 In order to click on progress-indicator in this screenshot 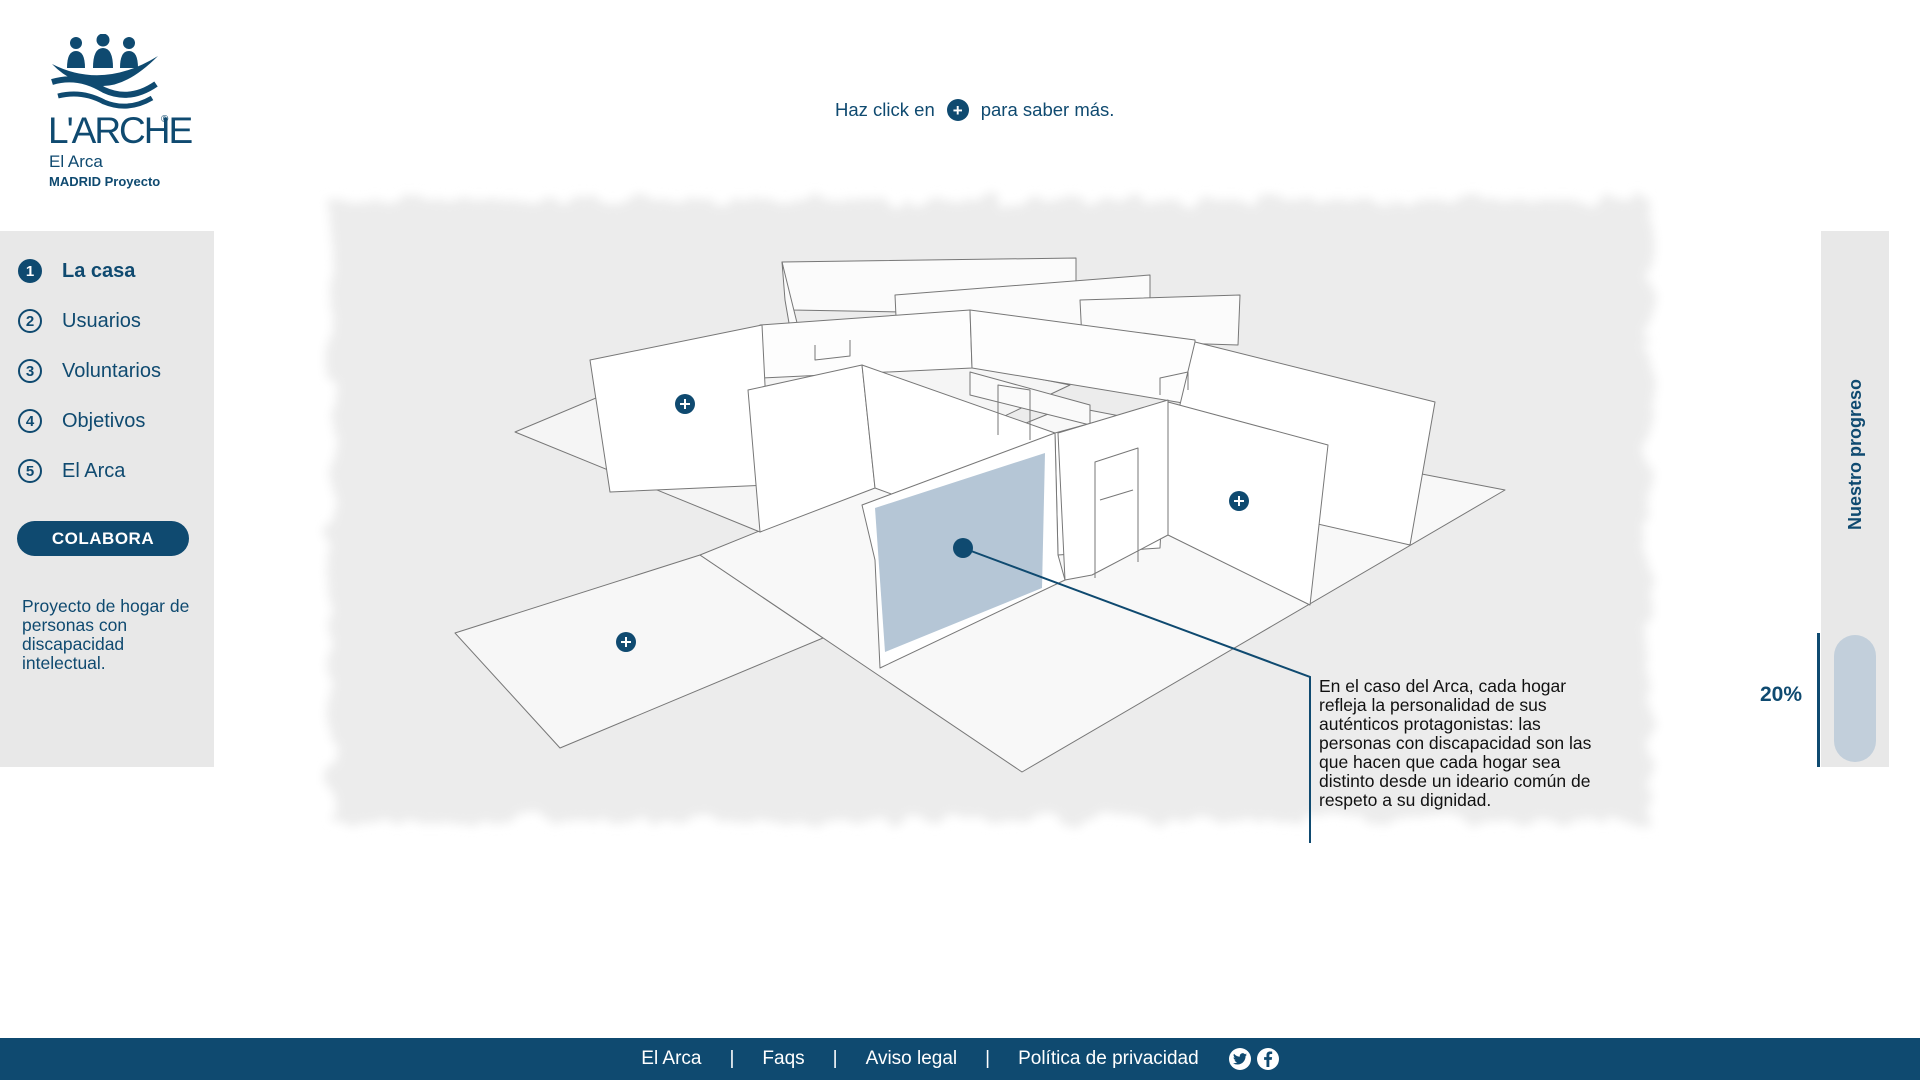, I will do `click(1855, 698)`.